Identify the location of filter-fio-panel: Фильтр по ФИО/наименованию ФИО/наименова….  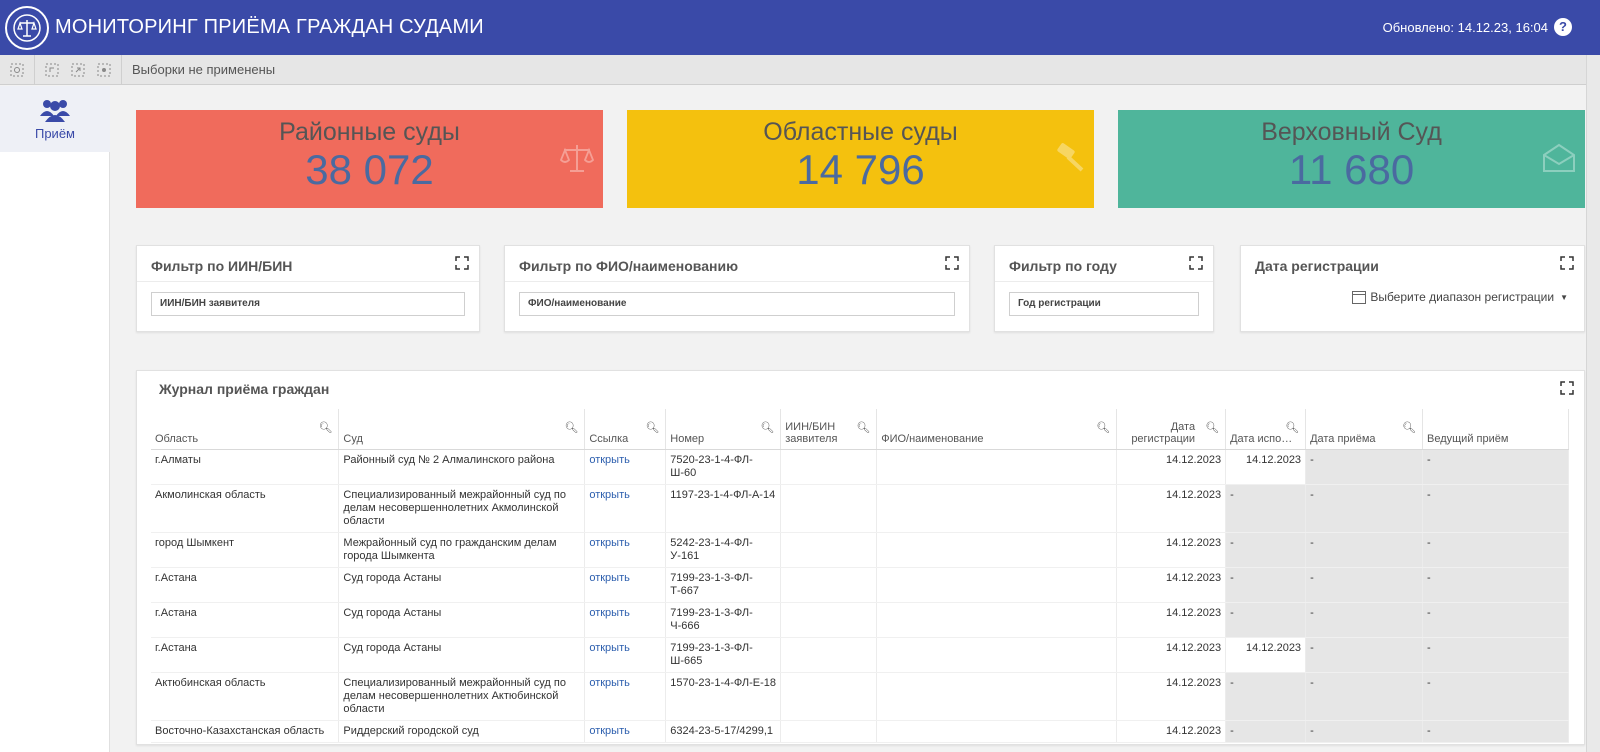
(737, 288).